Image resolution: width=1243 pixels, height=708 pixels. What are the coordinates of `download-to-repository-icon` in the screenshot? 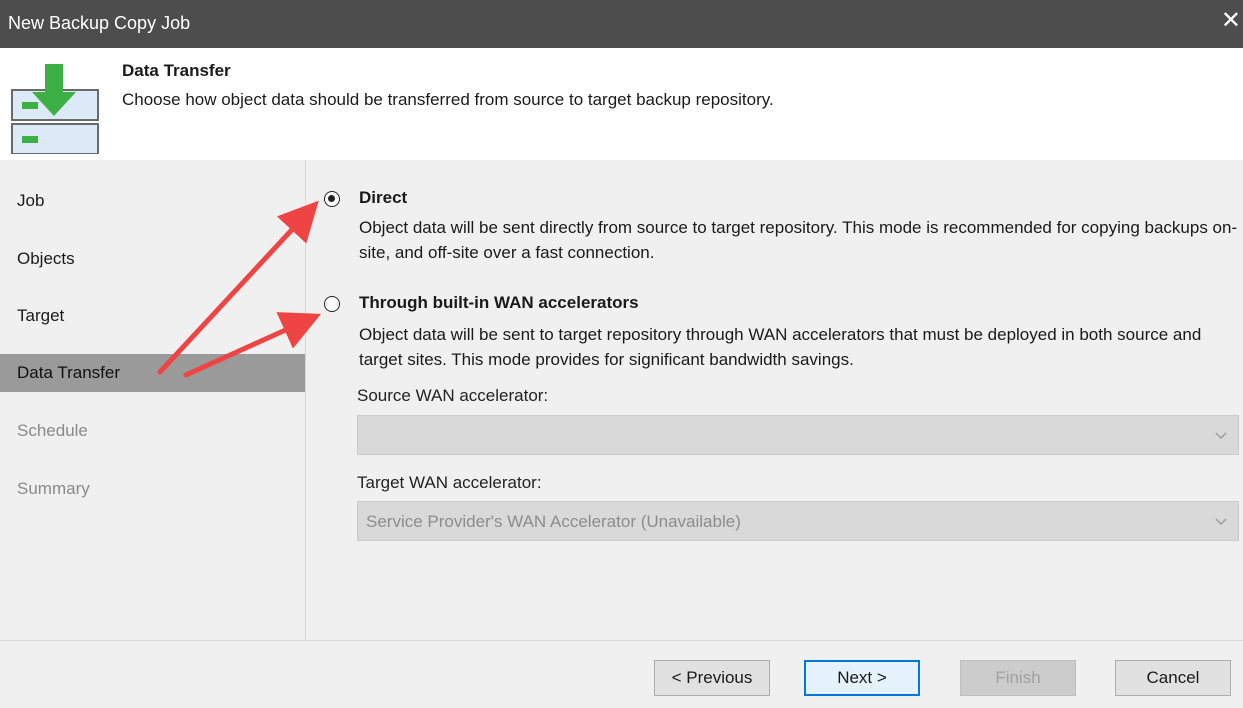 It's located at (55, 109).